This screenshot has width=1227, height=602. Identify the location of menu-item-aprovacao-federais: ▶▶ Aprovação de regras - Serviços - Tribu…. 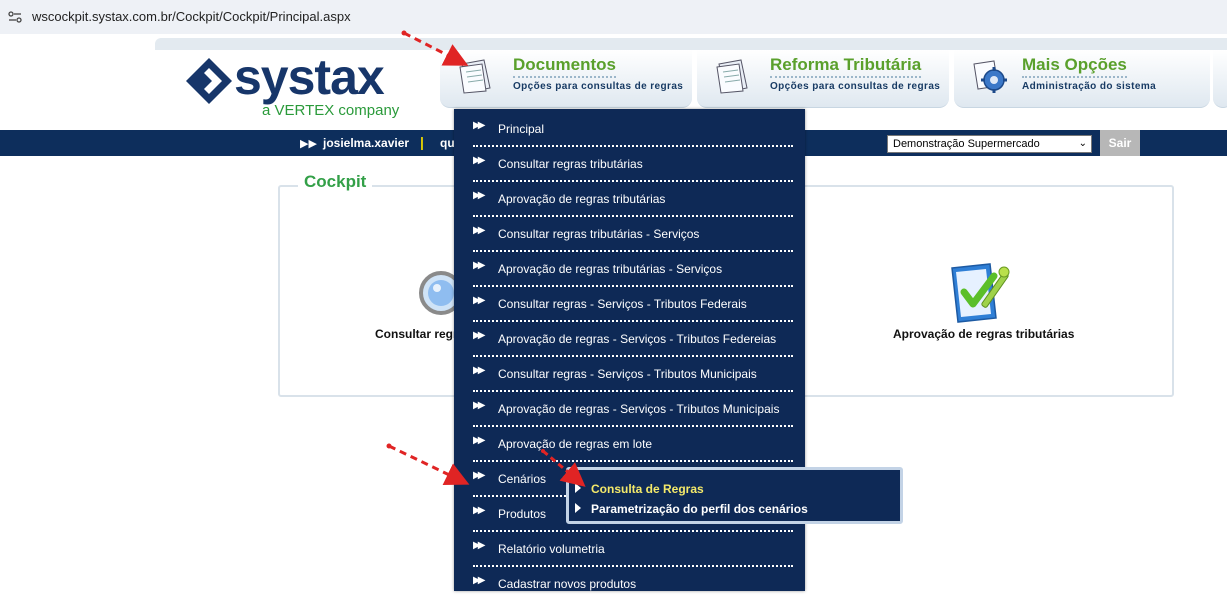
(633, 342).